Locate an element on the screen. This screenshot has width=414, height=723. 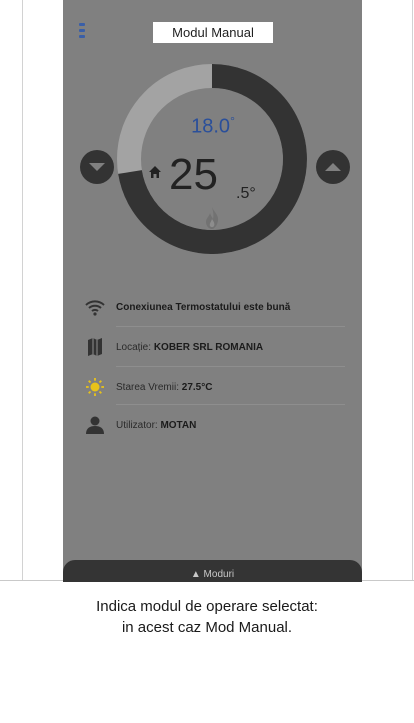
weather-label: Starea Vremii: is located at coordinates (149, 387).